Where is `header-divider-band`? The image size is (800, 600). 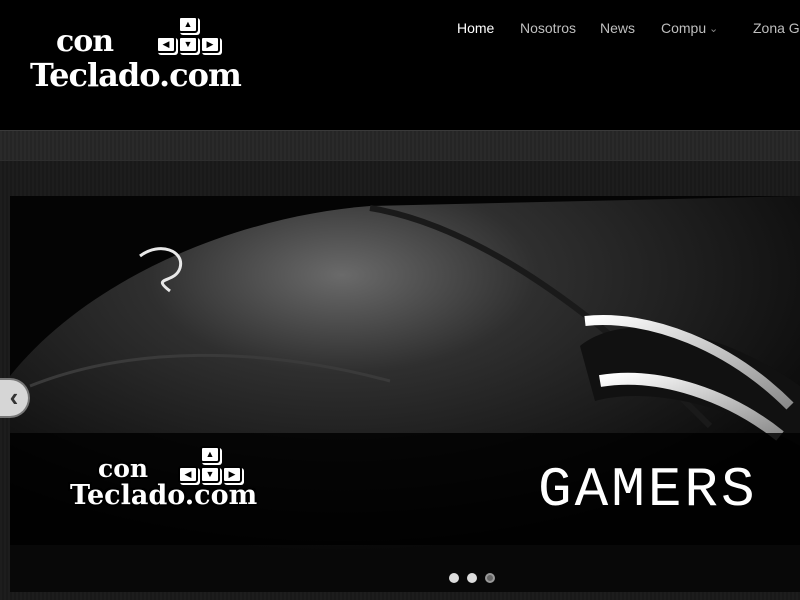
header-divider-band is located at coordinates (400, 145).